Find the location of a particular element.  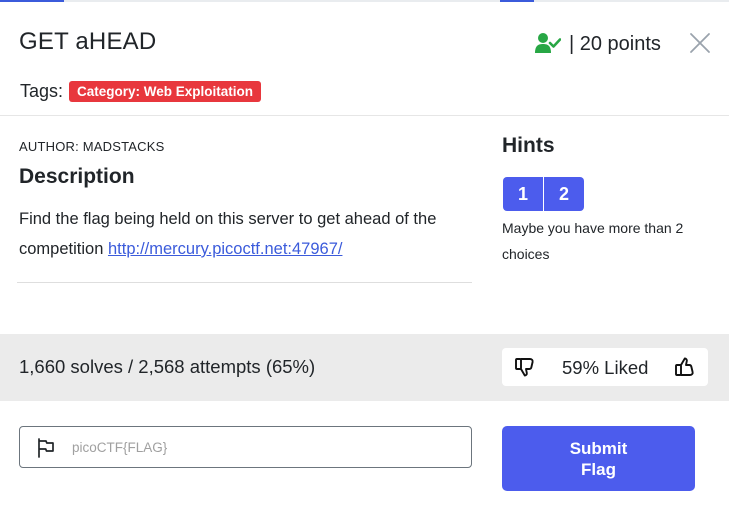

tags-row: Tags: Category: Web Exploitation is located at coordinates (141, 91).